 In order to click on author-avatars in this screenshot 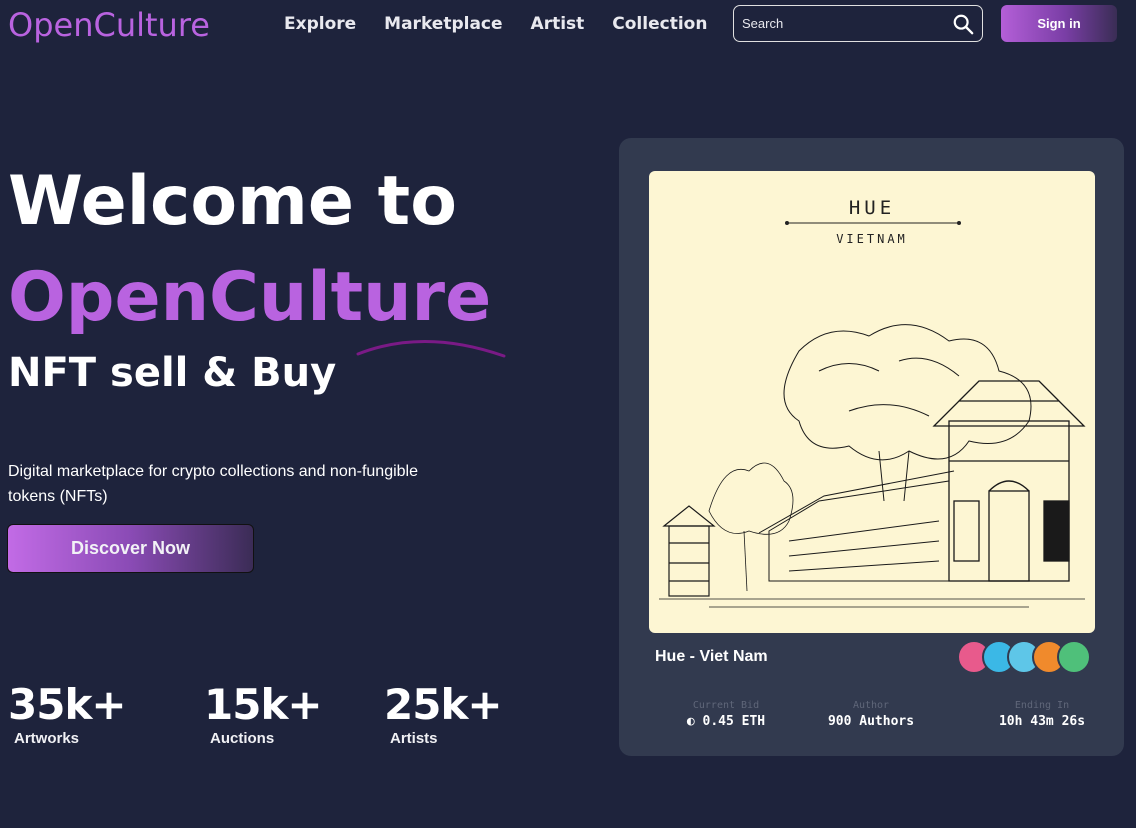, I will do `click(1024, 657)`.